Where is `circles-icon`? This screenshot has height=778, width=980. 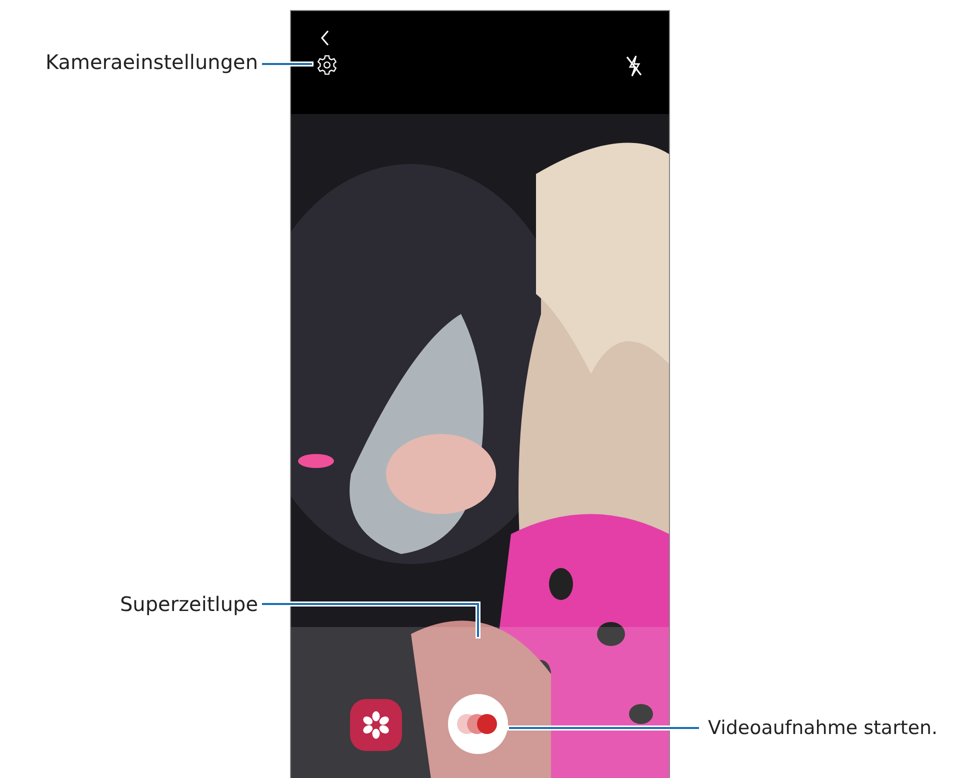 circles-icon is located at coordinates (478, 724).